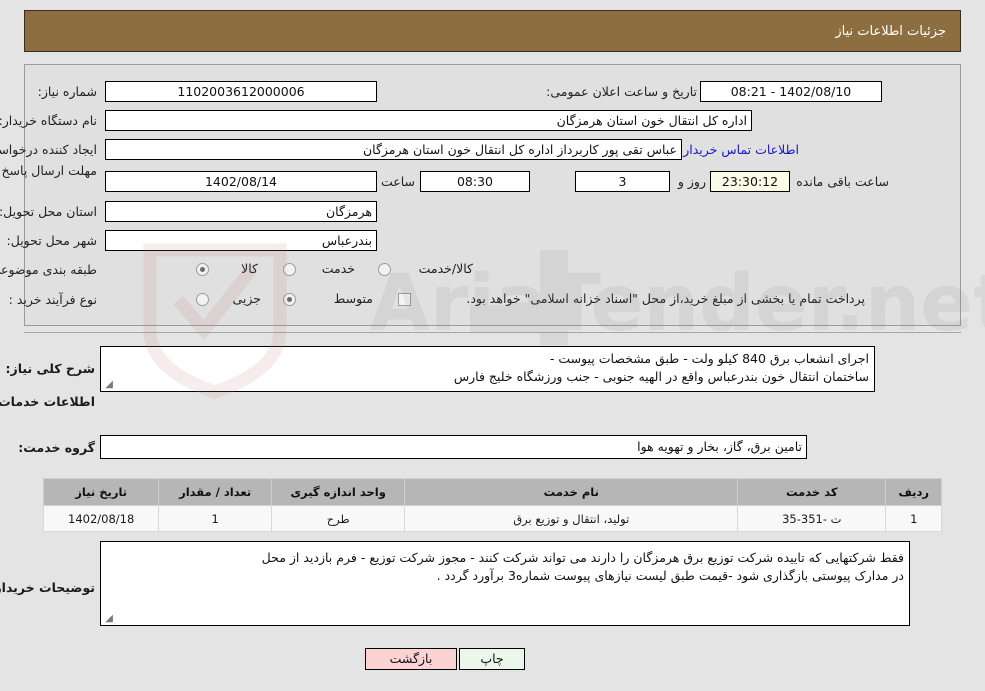  What do you see at coordinates (202, 299) in the screenshot?
I see `radio-process-jozyi` at bounding box center [202, 299].